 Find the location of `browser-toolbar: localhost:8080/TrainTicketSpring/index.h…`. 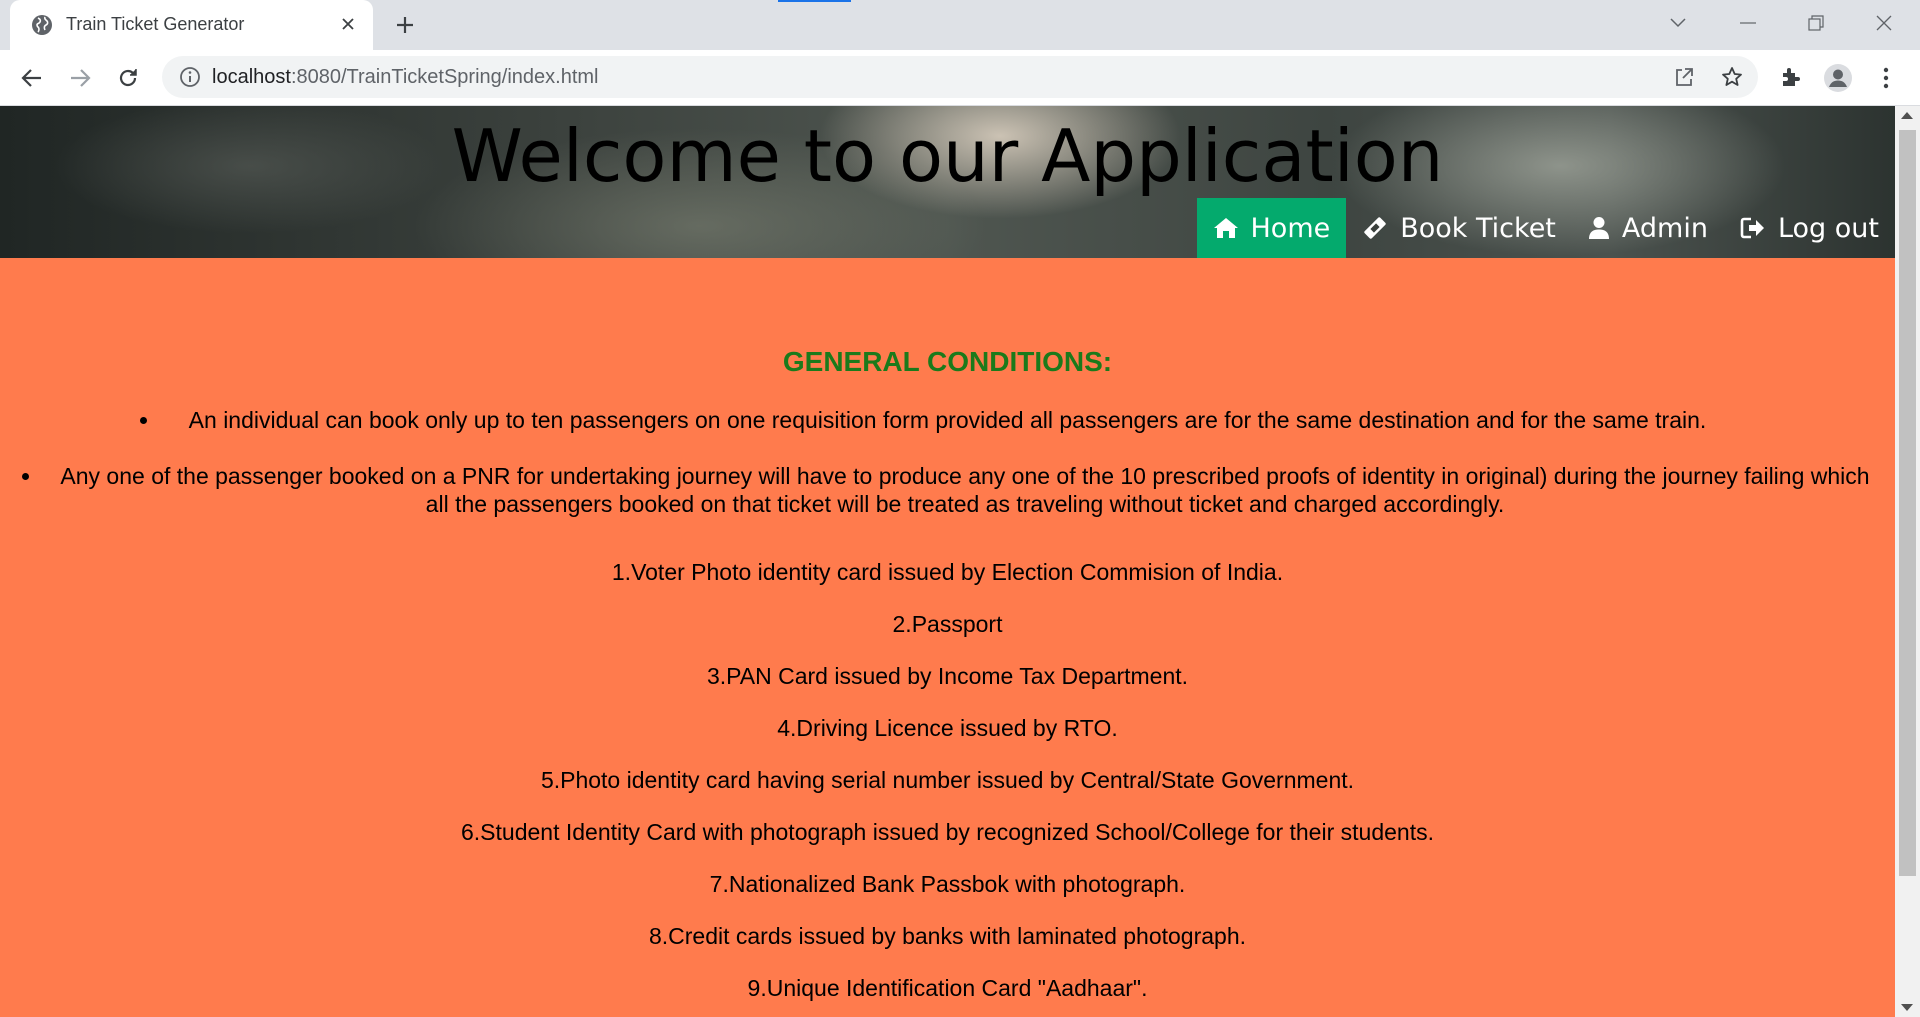

browser-toolbar: localhost:8080/TrainTicketSpring/index.h… is located at coordinates (960, 78).